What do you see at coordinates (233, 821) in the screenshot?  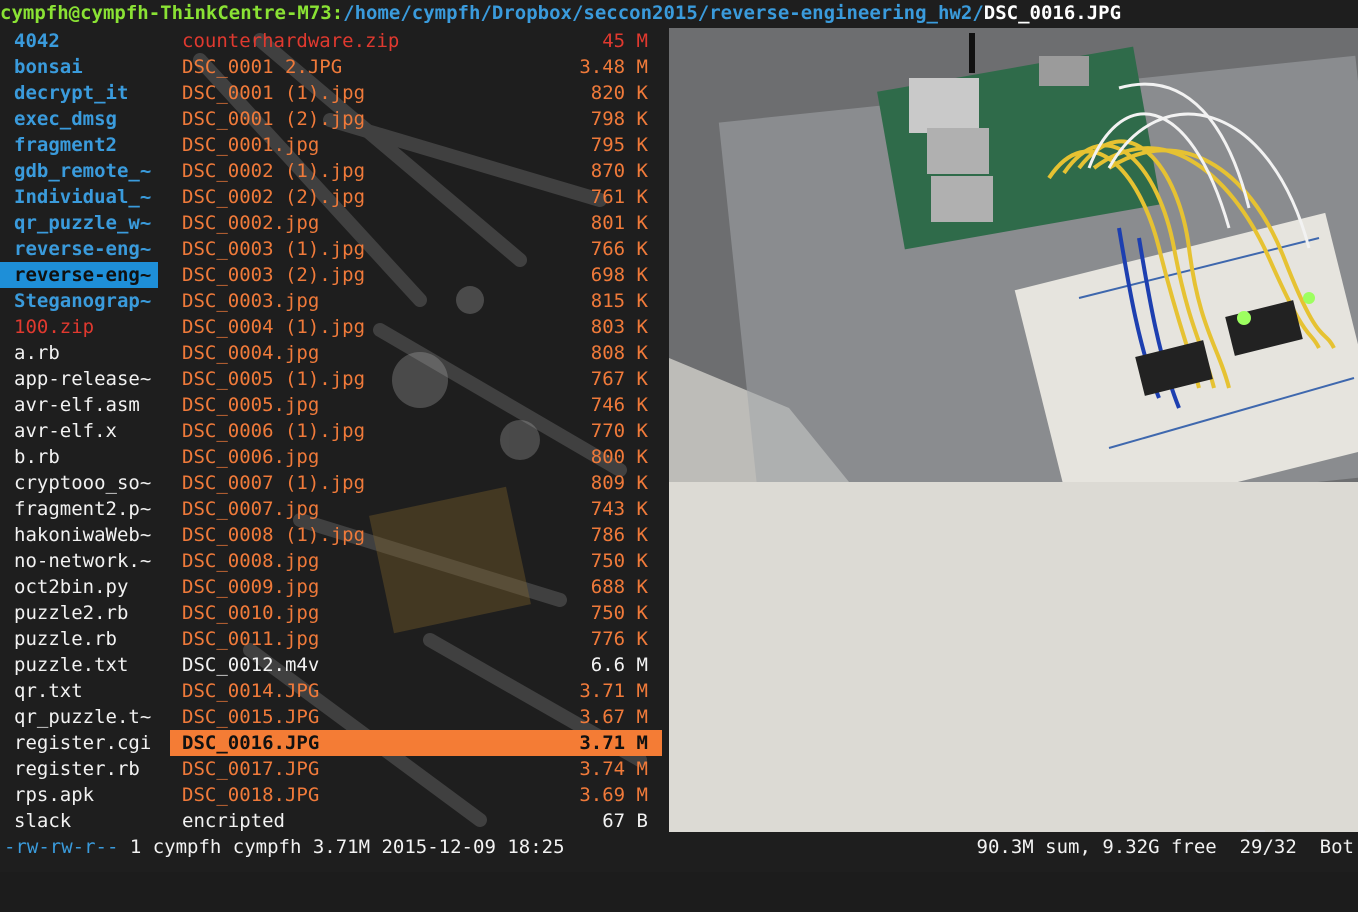 I see `file-name: encripted` at bounding box center [233, 821].